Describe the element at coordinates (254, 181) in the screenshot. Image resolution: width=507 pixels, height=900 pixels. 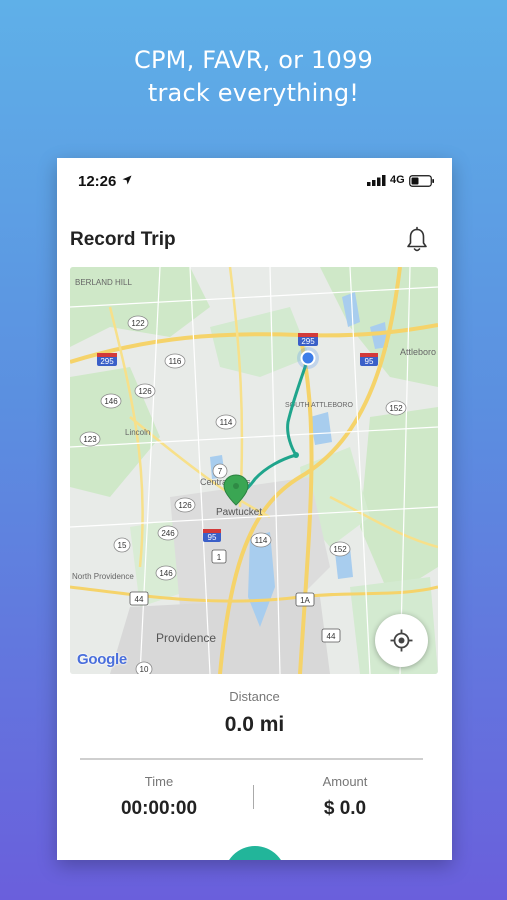
I see `status-bar: 12:26 4G` at that location.